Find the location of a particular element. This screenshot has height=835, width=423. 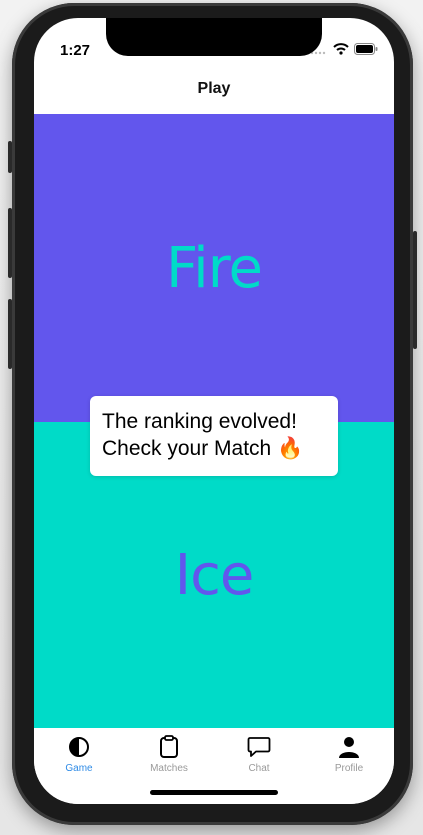

fire-option-label: Fire is located at coordinates (214, 268).